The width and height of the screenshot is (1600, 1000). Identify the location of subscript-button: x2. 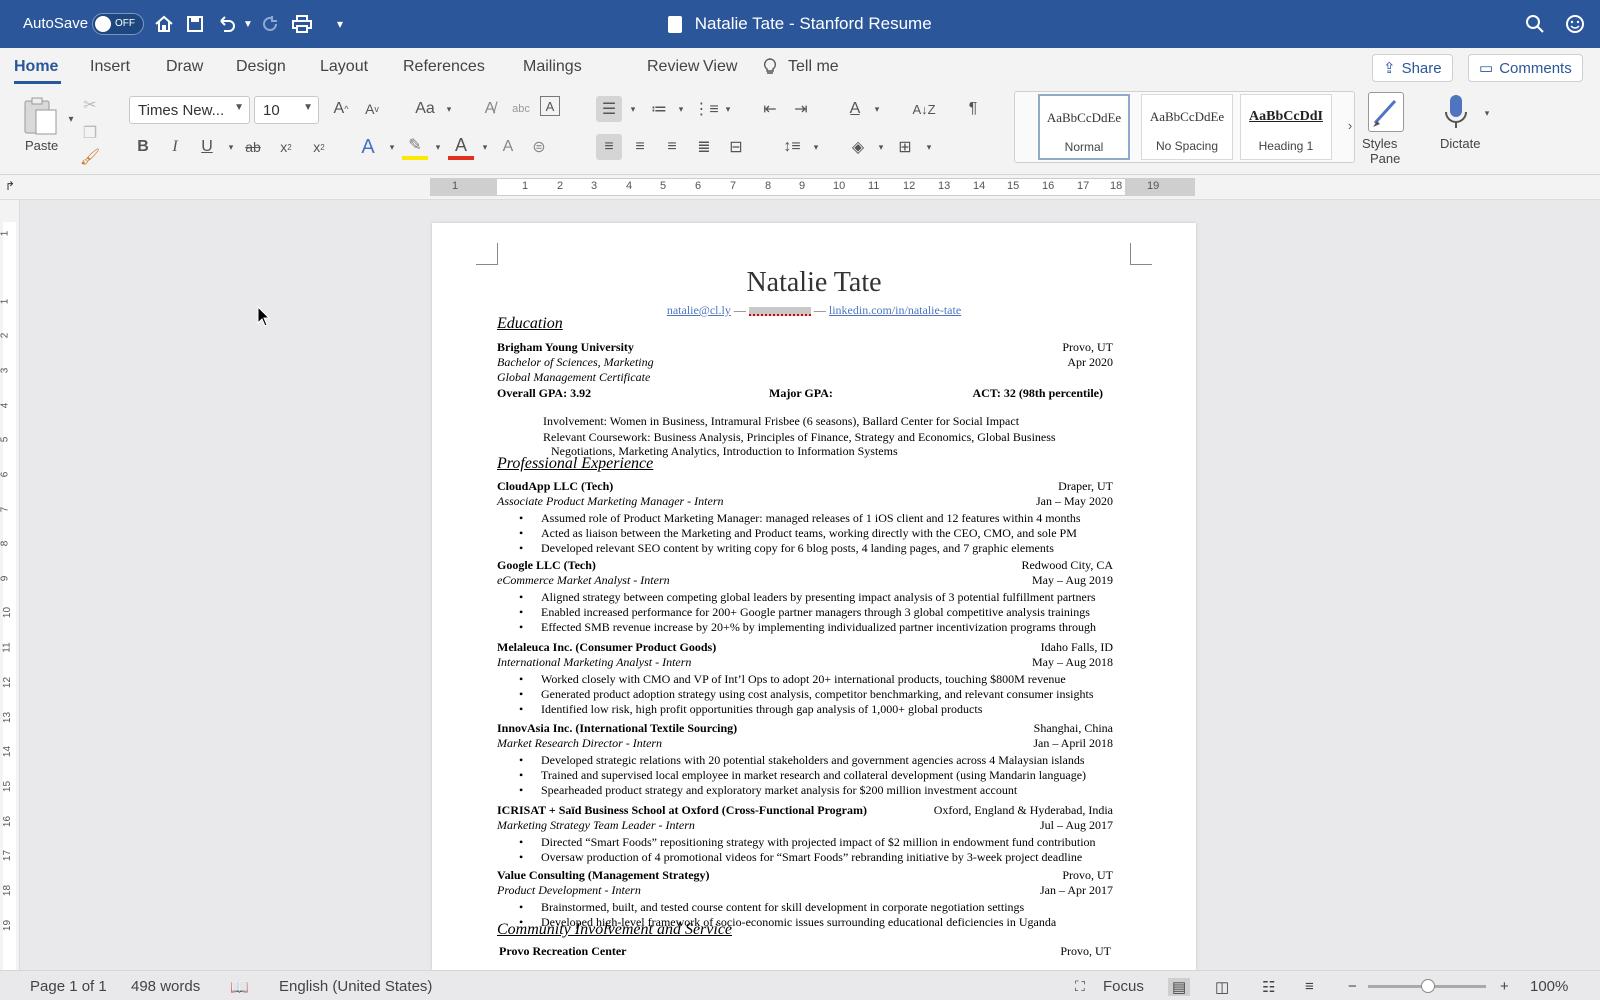
(286, 147).